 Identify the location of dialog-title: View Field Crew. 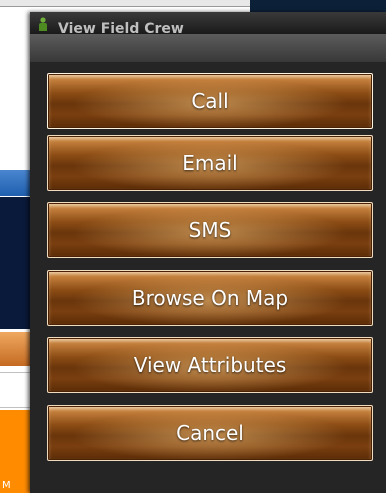
(121, 27).